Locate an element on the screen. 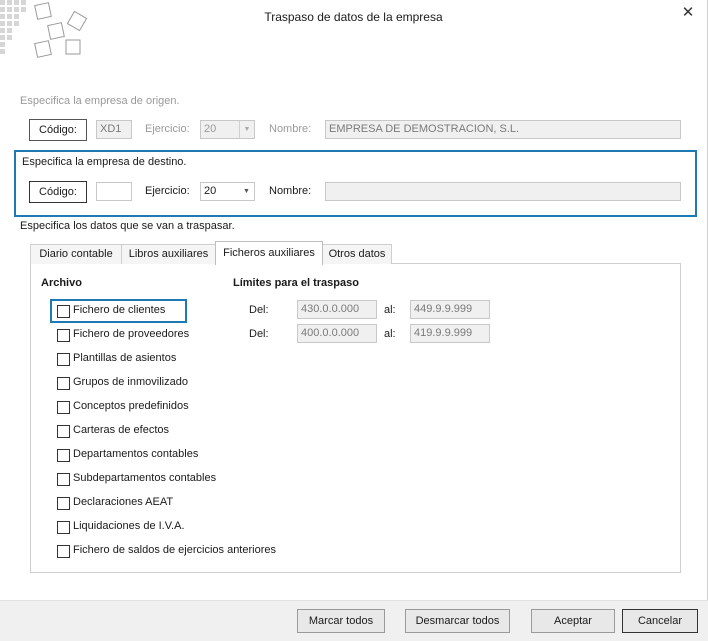 The height and width of the screenshot is (641, 708). checkbox-label: Conceptos predefinidos is located at coordinates (131, 406).